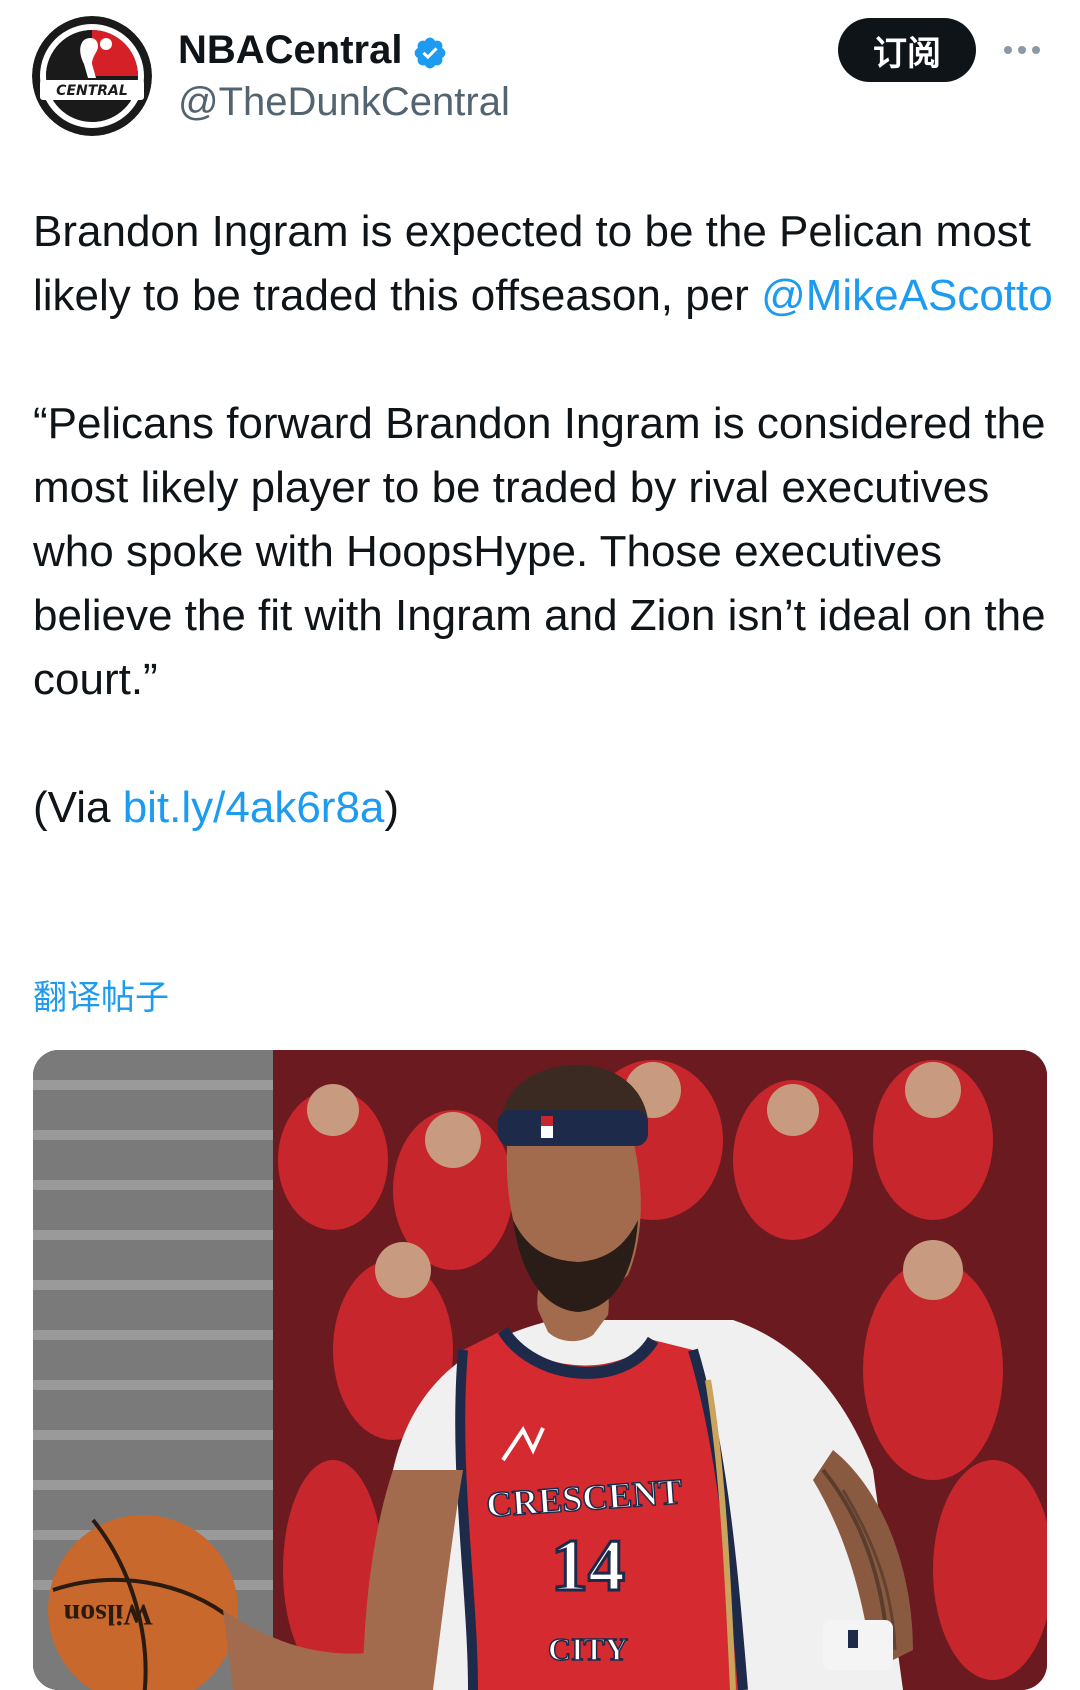 The height and width of the screenshot is (1690, 1080). What do you see at coordinates (290, 50) in the screenshot?
I see `display-name: NBACentral` at bounding box center [290, 50].